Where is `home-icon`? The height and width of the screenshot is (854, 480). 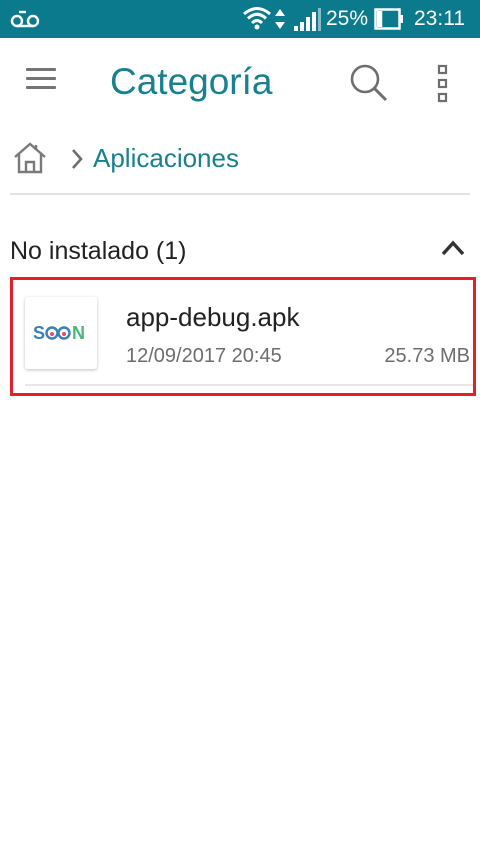 home-icon is located at coordinates (30, 158).